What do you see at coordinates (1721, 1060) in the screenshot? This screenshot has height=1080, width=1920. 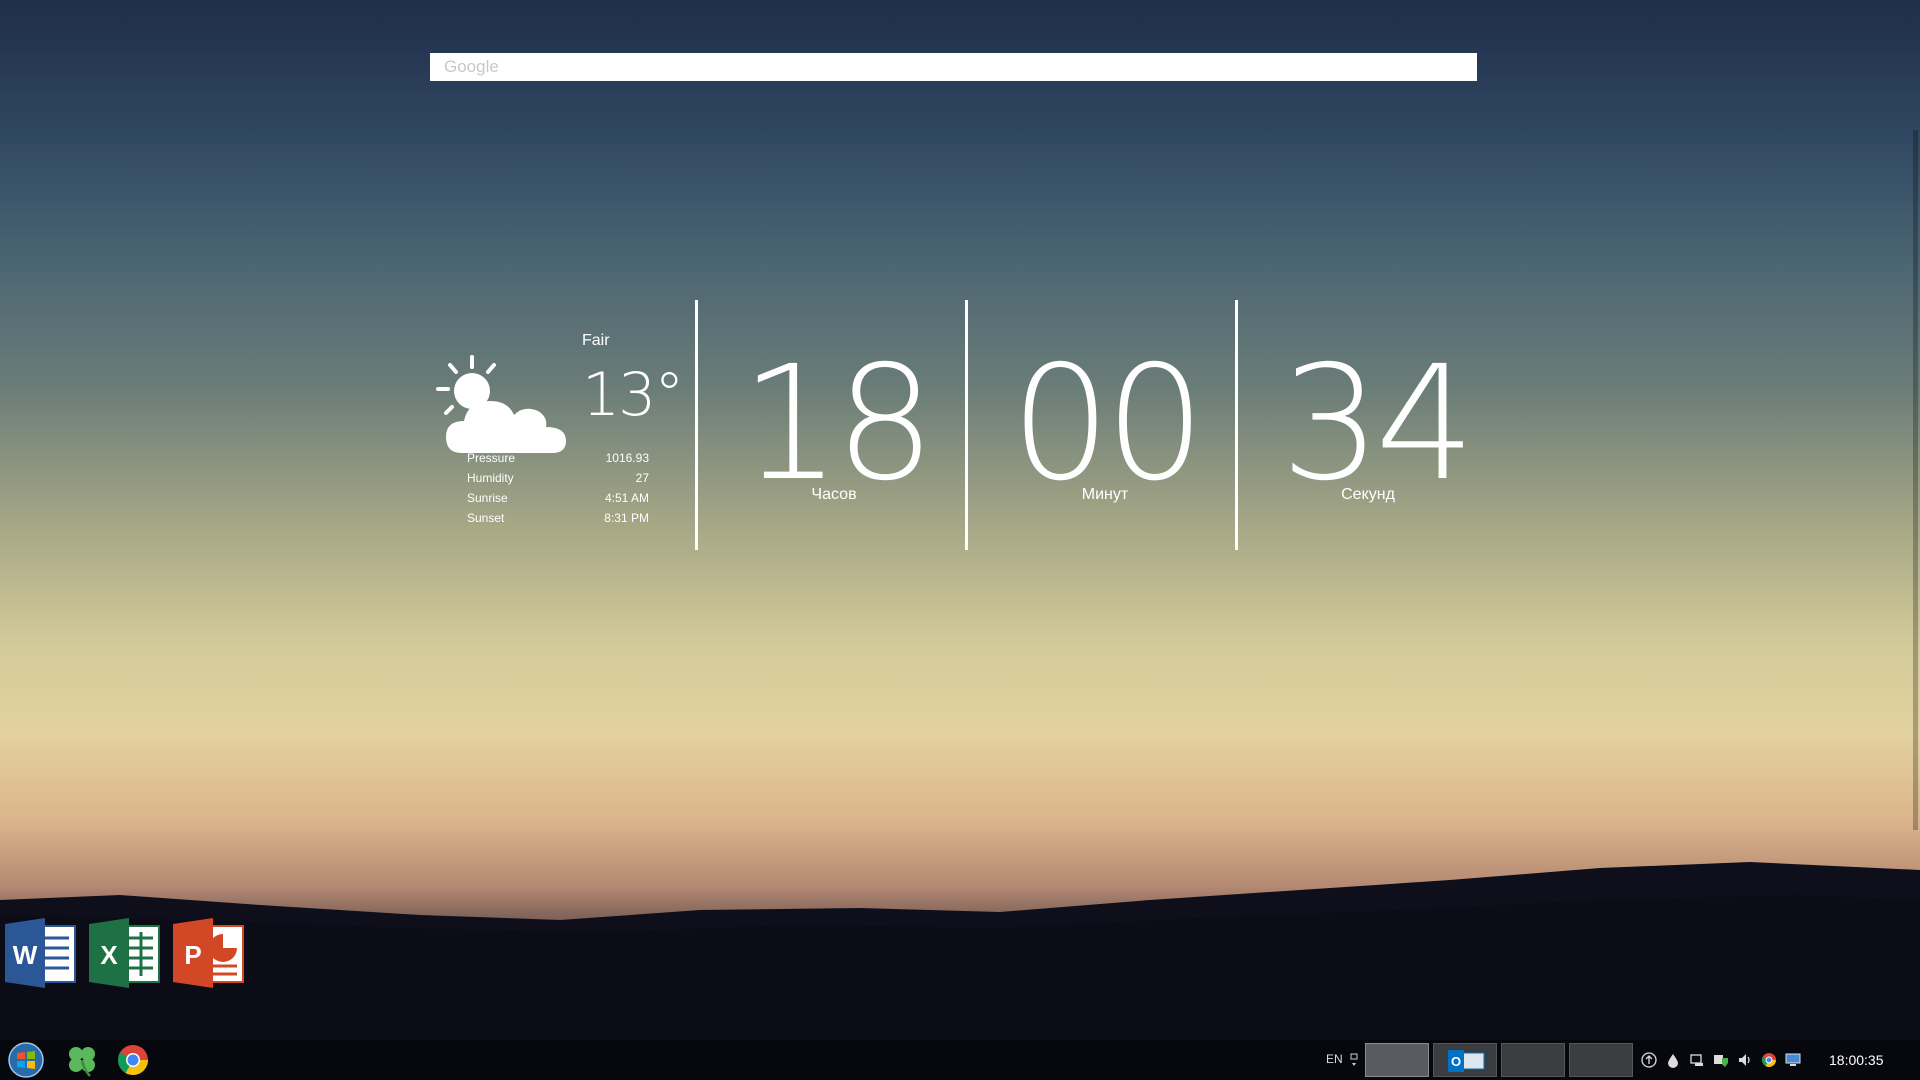 I see `security-shield-icon` at bounding box center [1721, 1060].